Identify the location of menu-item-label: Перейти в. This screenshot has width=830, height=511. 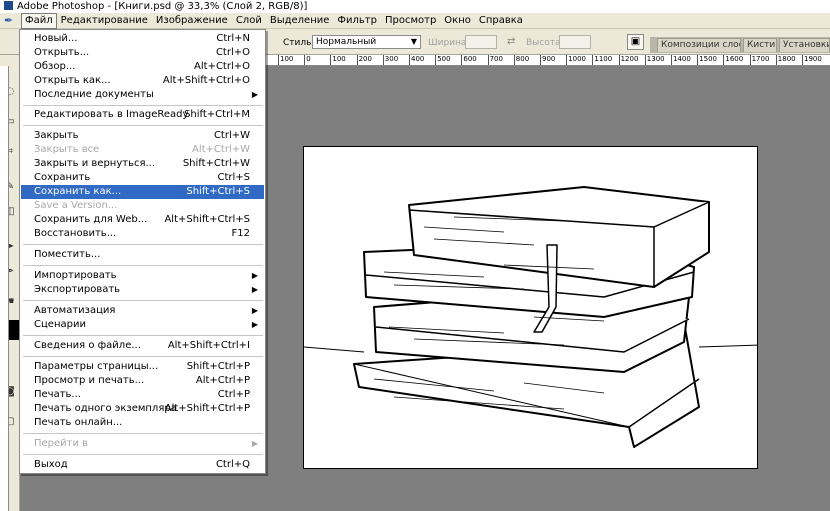
(61, 443).